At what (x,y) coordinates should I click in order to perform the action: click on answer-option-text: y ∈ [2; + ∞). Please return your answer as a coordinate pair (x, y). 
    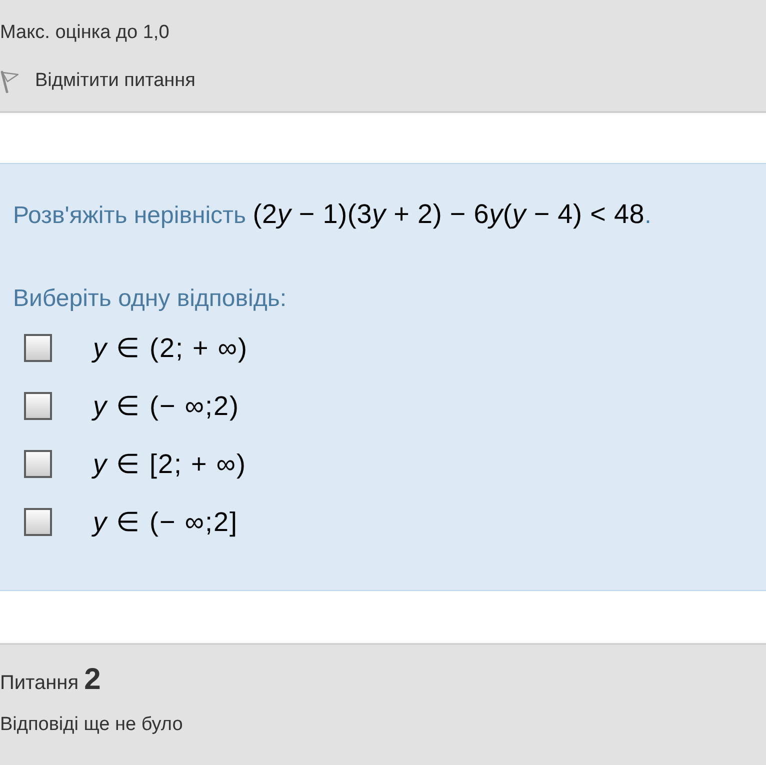
    Looking at the image, I should click on (170, 464).